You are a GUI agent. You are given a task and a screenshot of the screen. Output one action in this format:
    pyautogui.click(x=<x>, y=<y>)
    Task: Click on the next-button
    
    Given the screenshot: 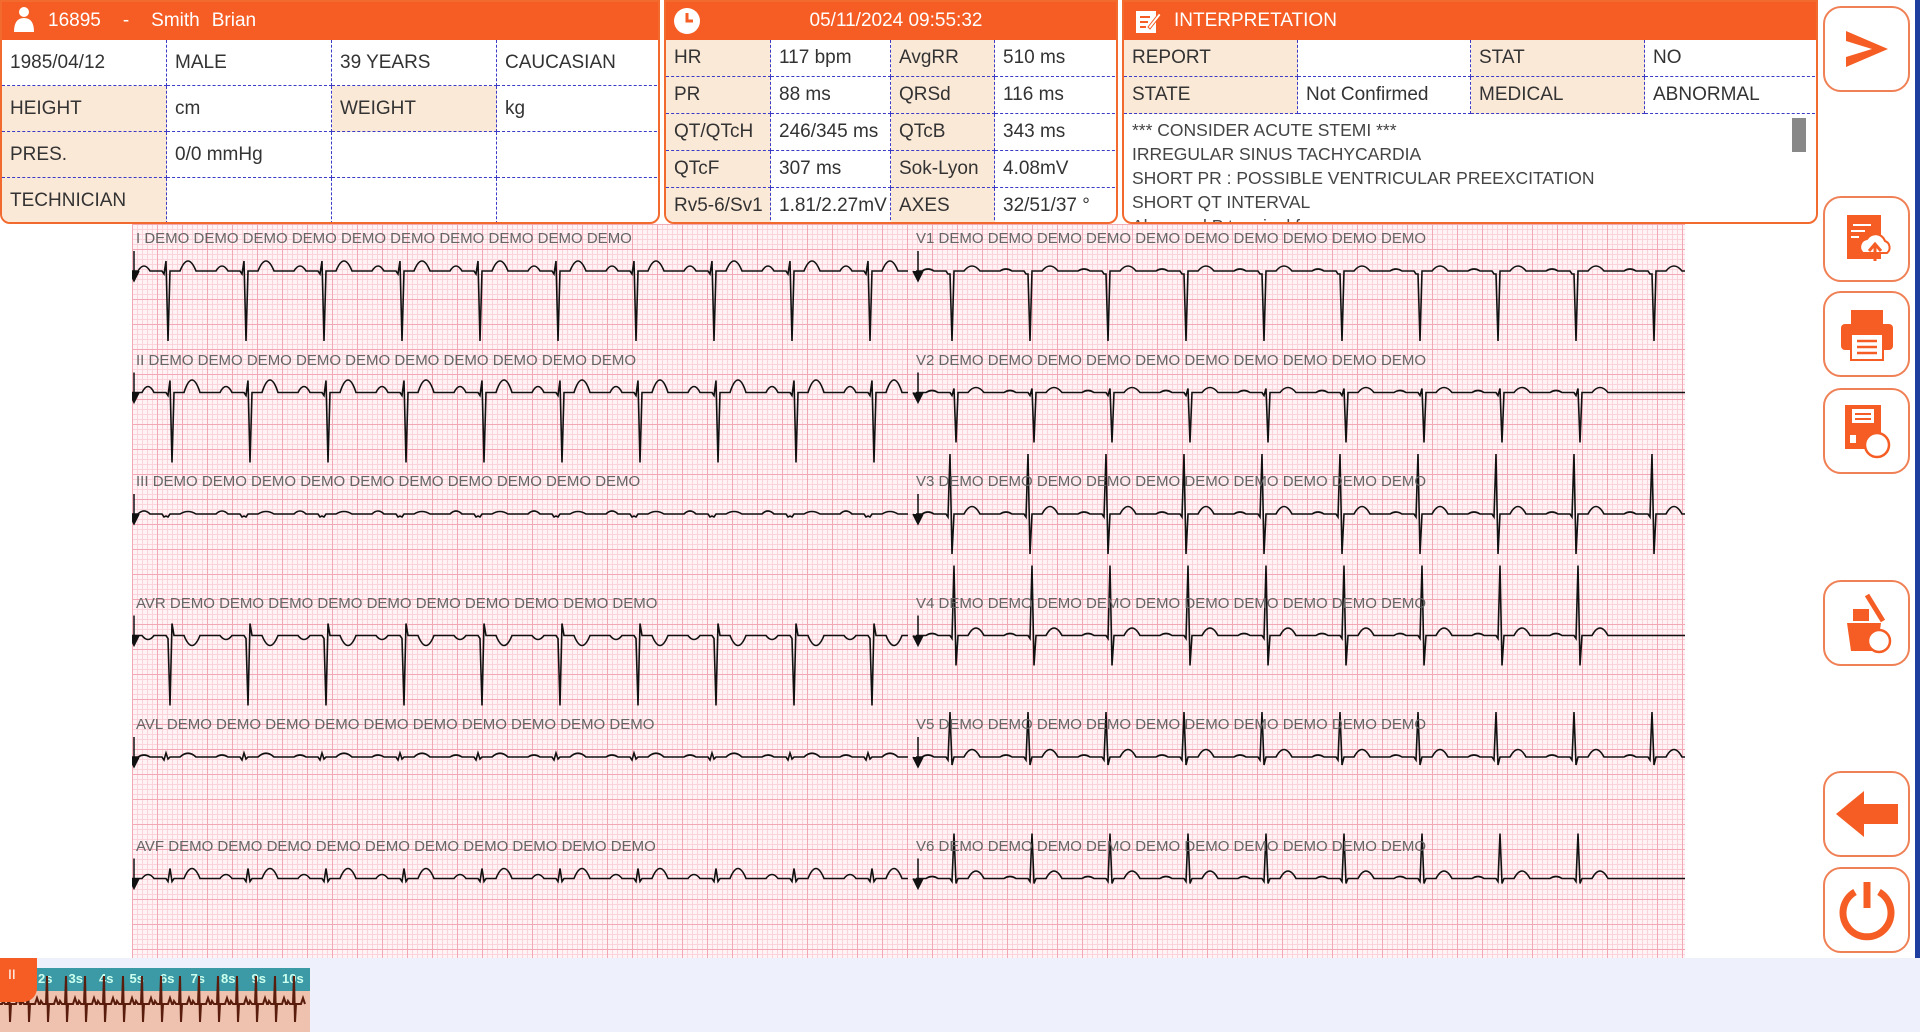 What is the action you would take?
    pyautogui.click(x=1866, y=49)
    